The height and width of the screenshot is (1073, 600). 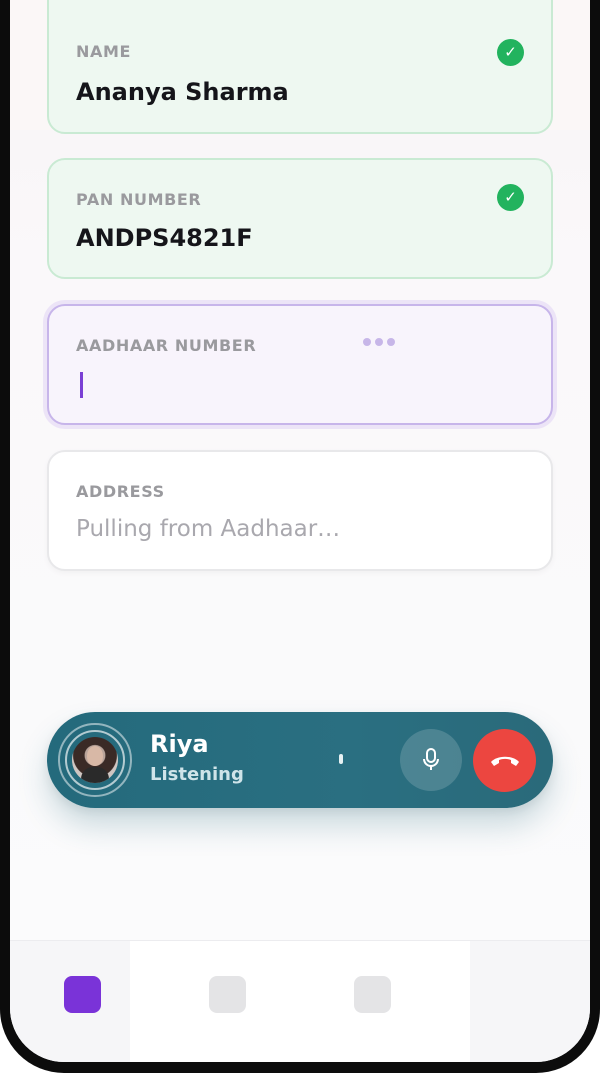 What do you see at coordinates (300, 760) in the screenshot?
I see `voice-call-bar: Riya Listening` at bounding box center [300, 760].